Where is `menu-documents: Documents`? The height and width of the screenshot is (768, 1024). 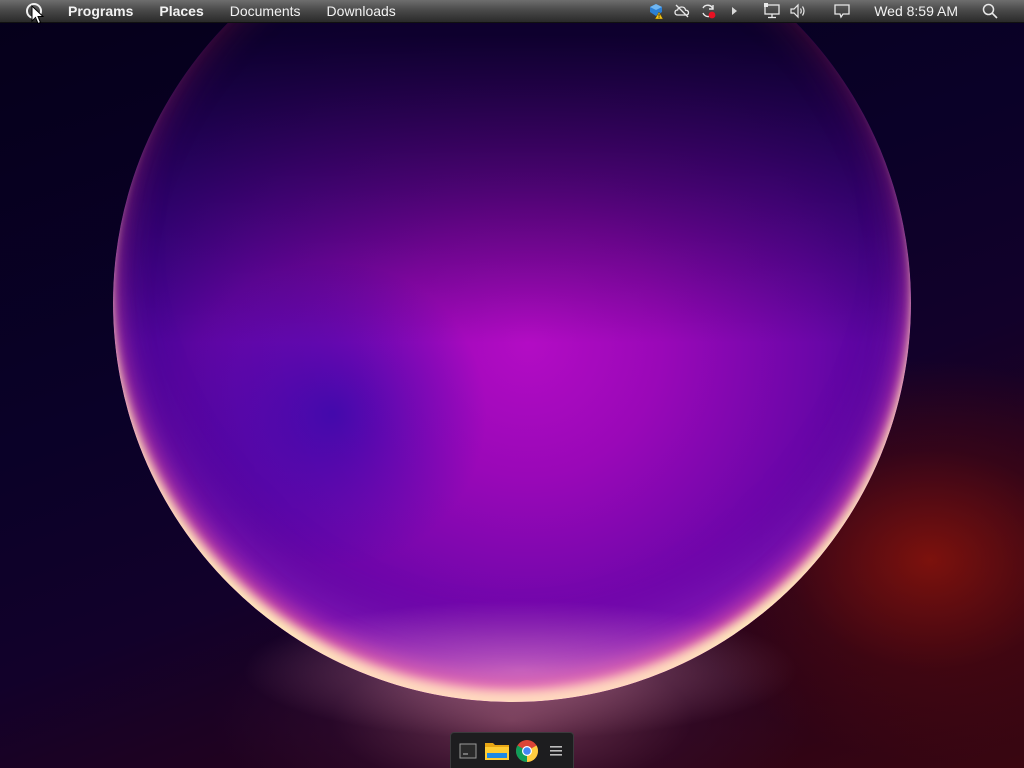
menu-documents: Documents is located at coordinates (265, 11).